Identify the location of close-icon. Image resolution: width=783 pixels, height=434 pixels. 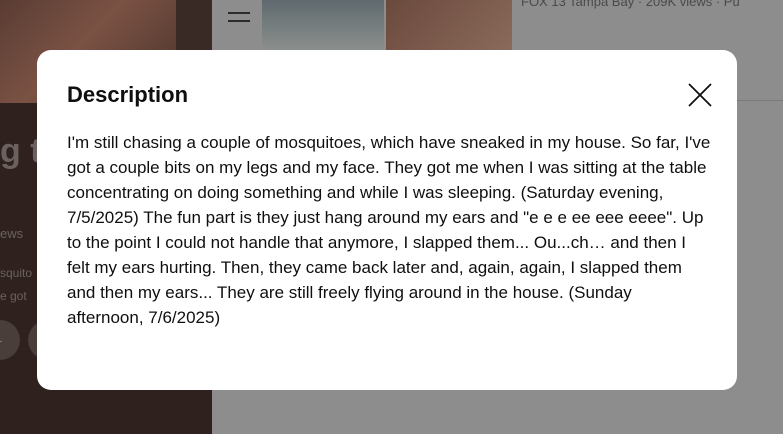
(700, 95).